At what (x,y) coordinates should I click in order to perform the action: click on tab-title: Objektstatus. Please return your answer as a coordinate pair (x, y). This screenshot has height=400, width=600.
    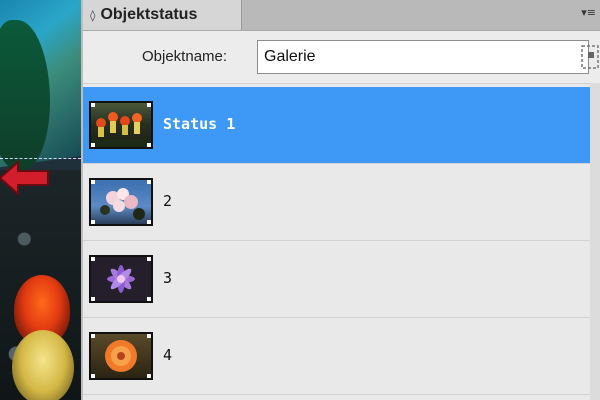
    Looking at the image, I should click on (149, 14).